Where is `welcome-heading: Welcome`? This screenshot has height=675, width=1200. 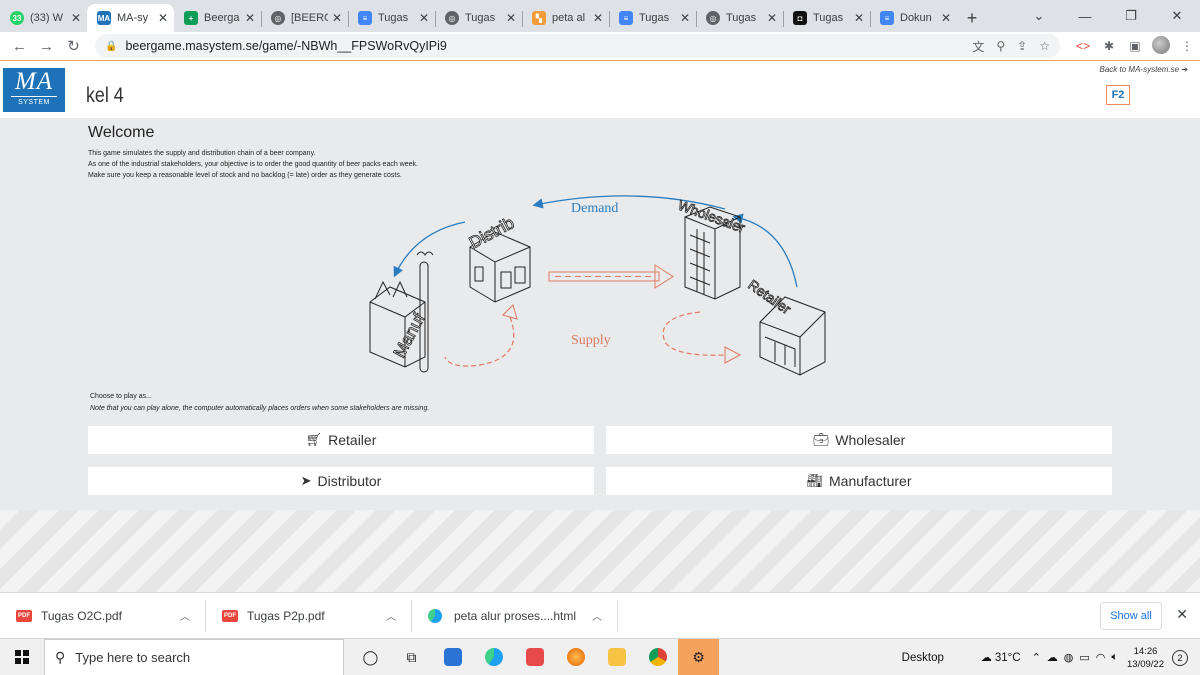
welcome-heading: Welcome is located at coordinates (121, 132).